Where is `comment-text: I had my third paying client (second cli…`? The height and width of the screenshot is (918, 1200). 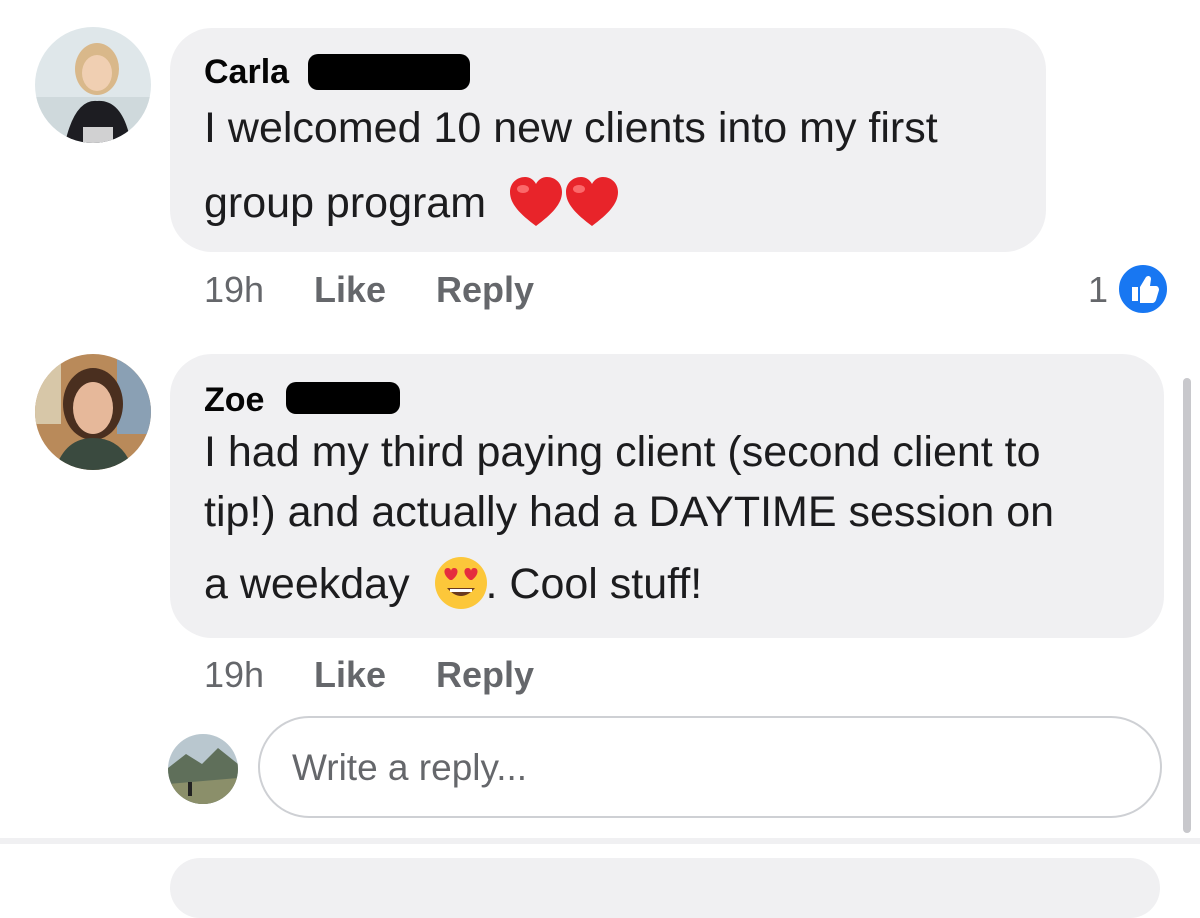 comment-text: I had my third paying client (second cli… is located at coordinates (629, 518).